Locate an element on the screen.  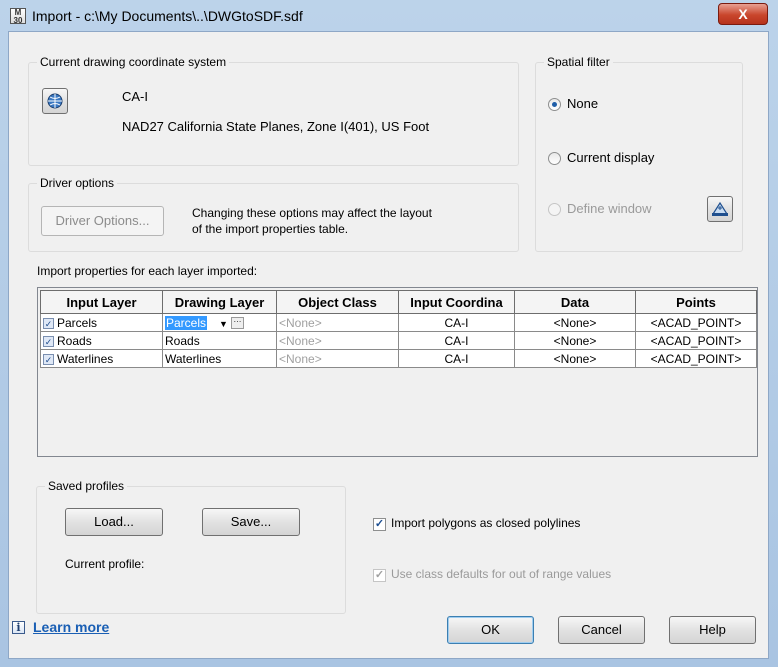
drawing-layer-cell: Parcels ▼ ··· is located at coordinates (219, 322).